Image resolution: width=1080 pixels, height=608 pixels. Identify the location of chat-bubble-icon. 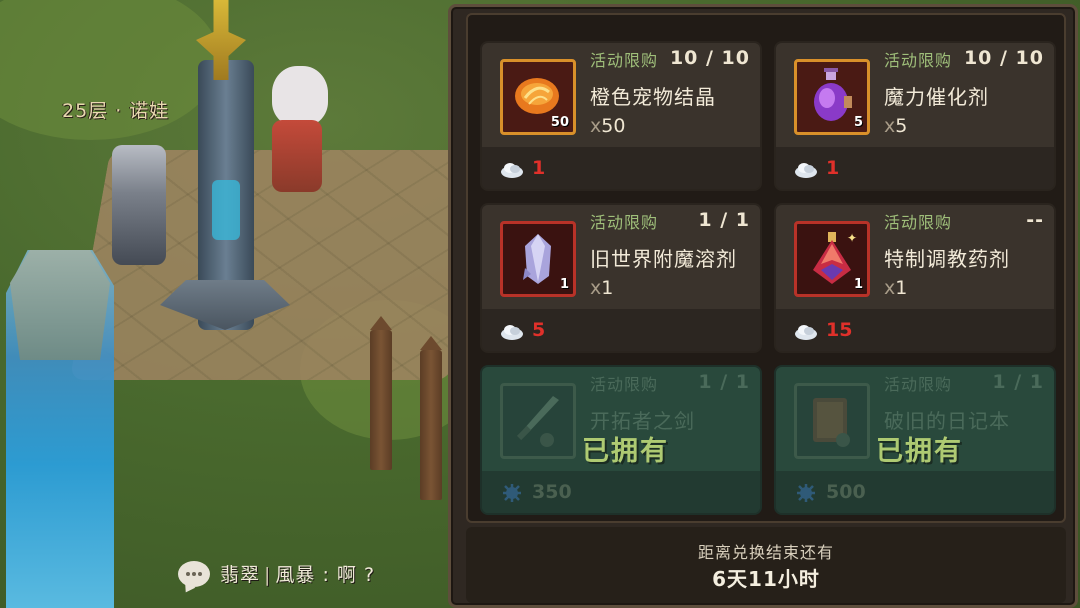
(194, 573).